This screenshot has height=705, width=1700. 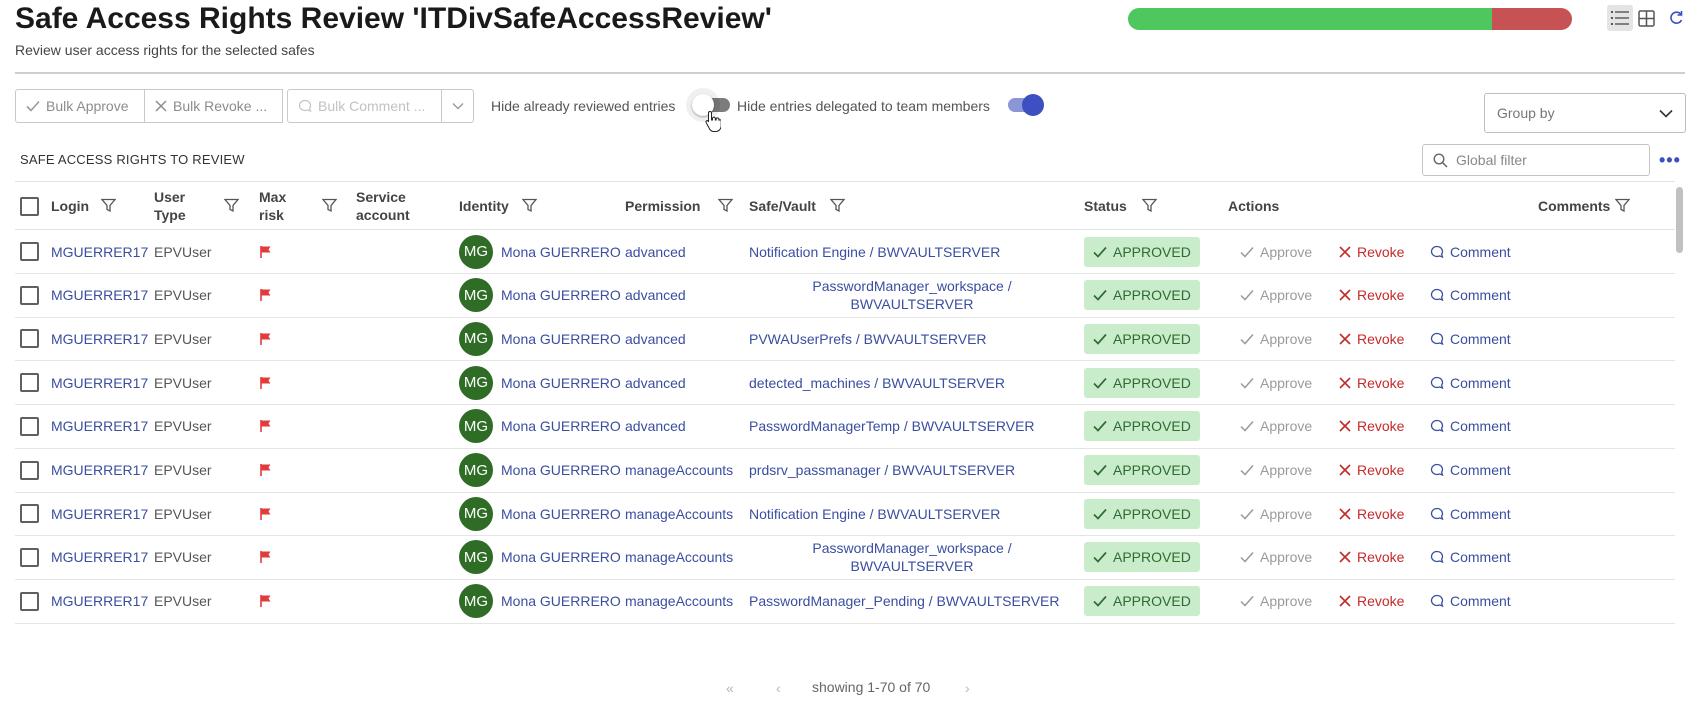 I want to click on pagination-next-button: ›, so click(x=967, y=688).